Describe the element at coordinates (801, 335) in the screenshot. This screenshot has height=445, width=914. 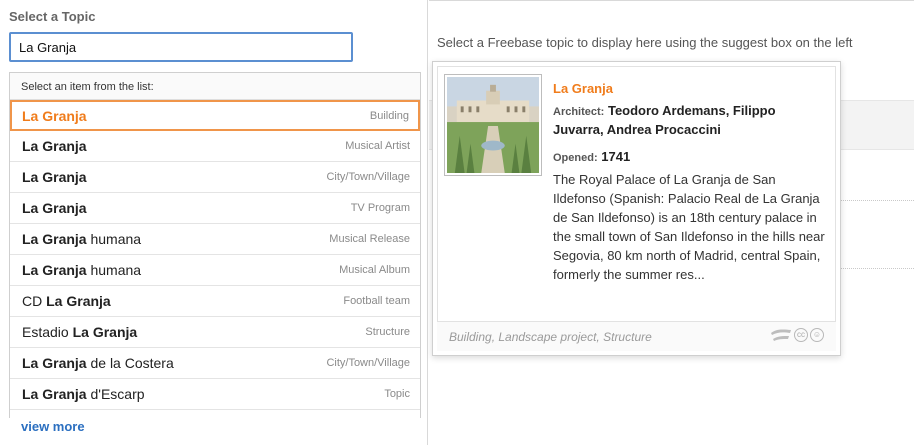
I see `creative-commons-icon: cc` at that location.